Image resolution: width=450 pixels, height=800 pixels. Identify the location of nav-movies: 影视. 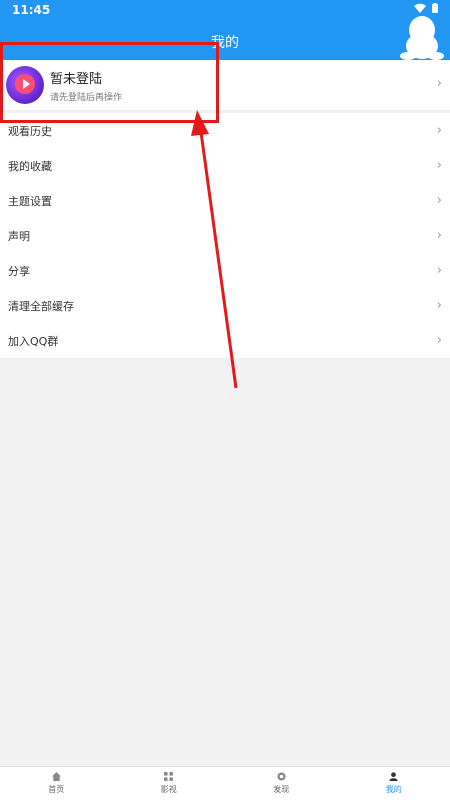
(169, 783).